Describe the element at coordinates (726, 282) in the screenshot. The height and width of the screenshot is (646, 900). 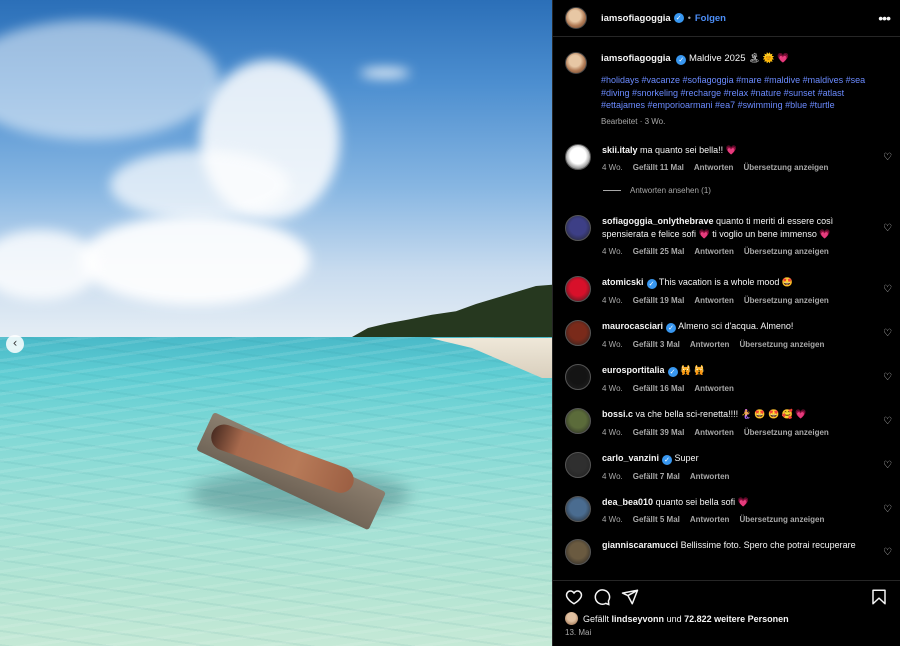
I see `comment-text: This vacation is a whole mood 🤩` at that location.